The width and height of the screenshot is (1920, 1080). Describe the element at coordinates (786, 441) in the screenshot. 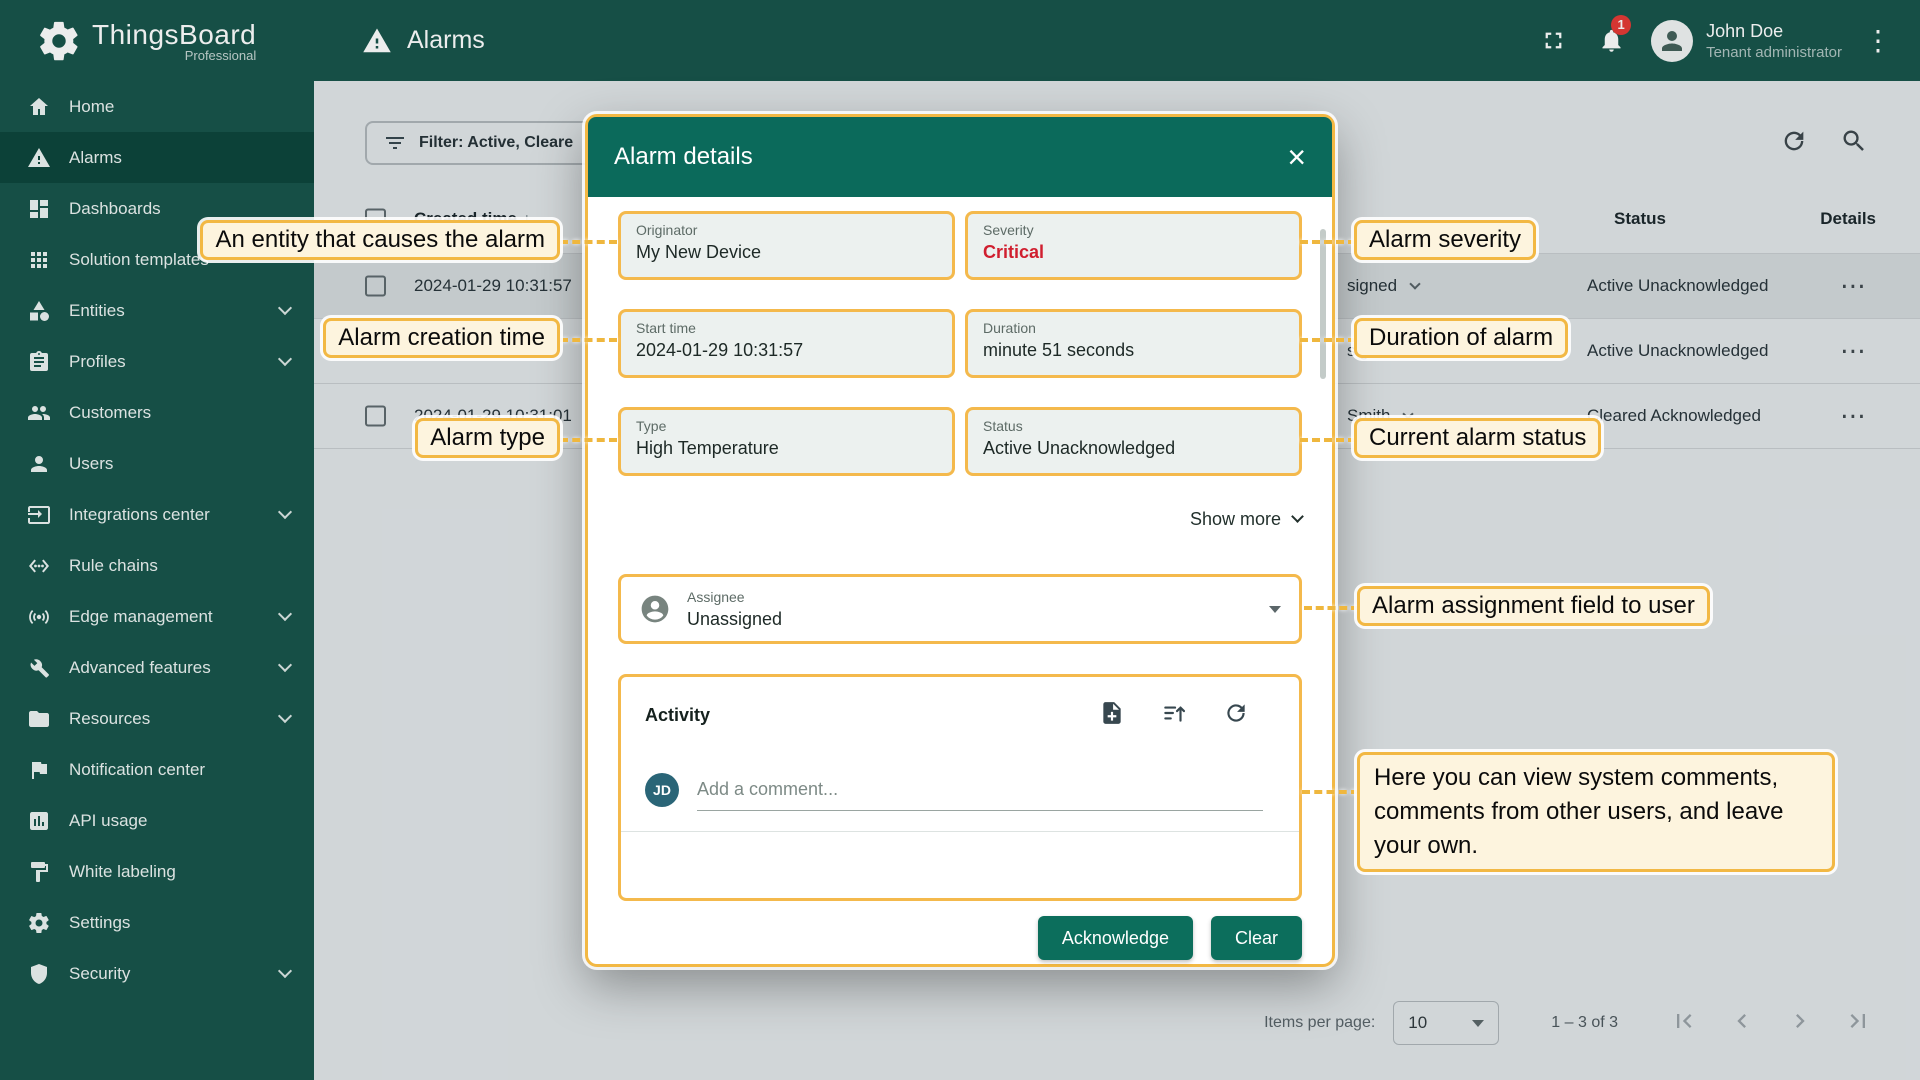

I see `field-type: Type High Temperature` at that location.